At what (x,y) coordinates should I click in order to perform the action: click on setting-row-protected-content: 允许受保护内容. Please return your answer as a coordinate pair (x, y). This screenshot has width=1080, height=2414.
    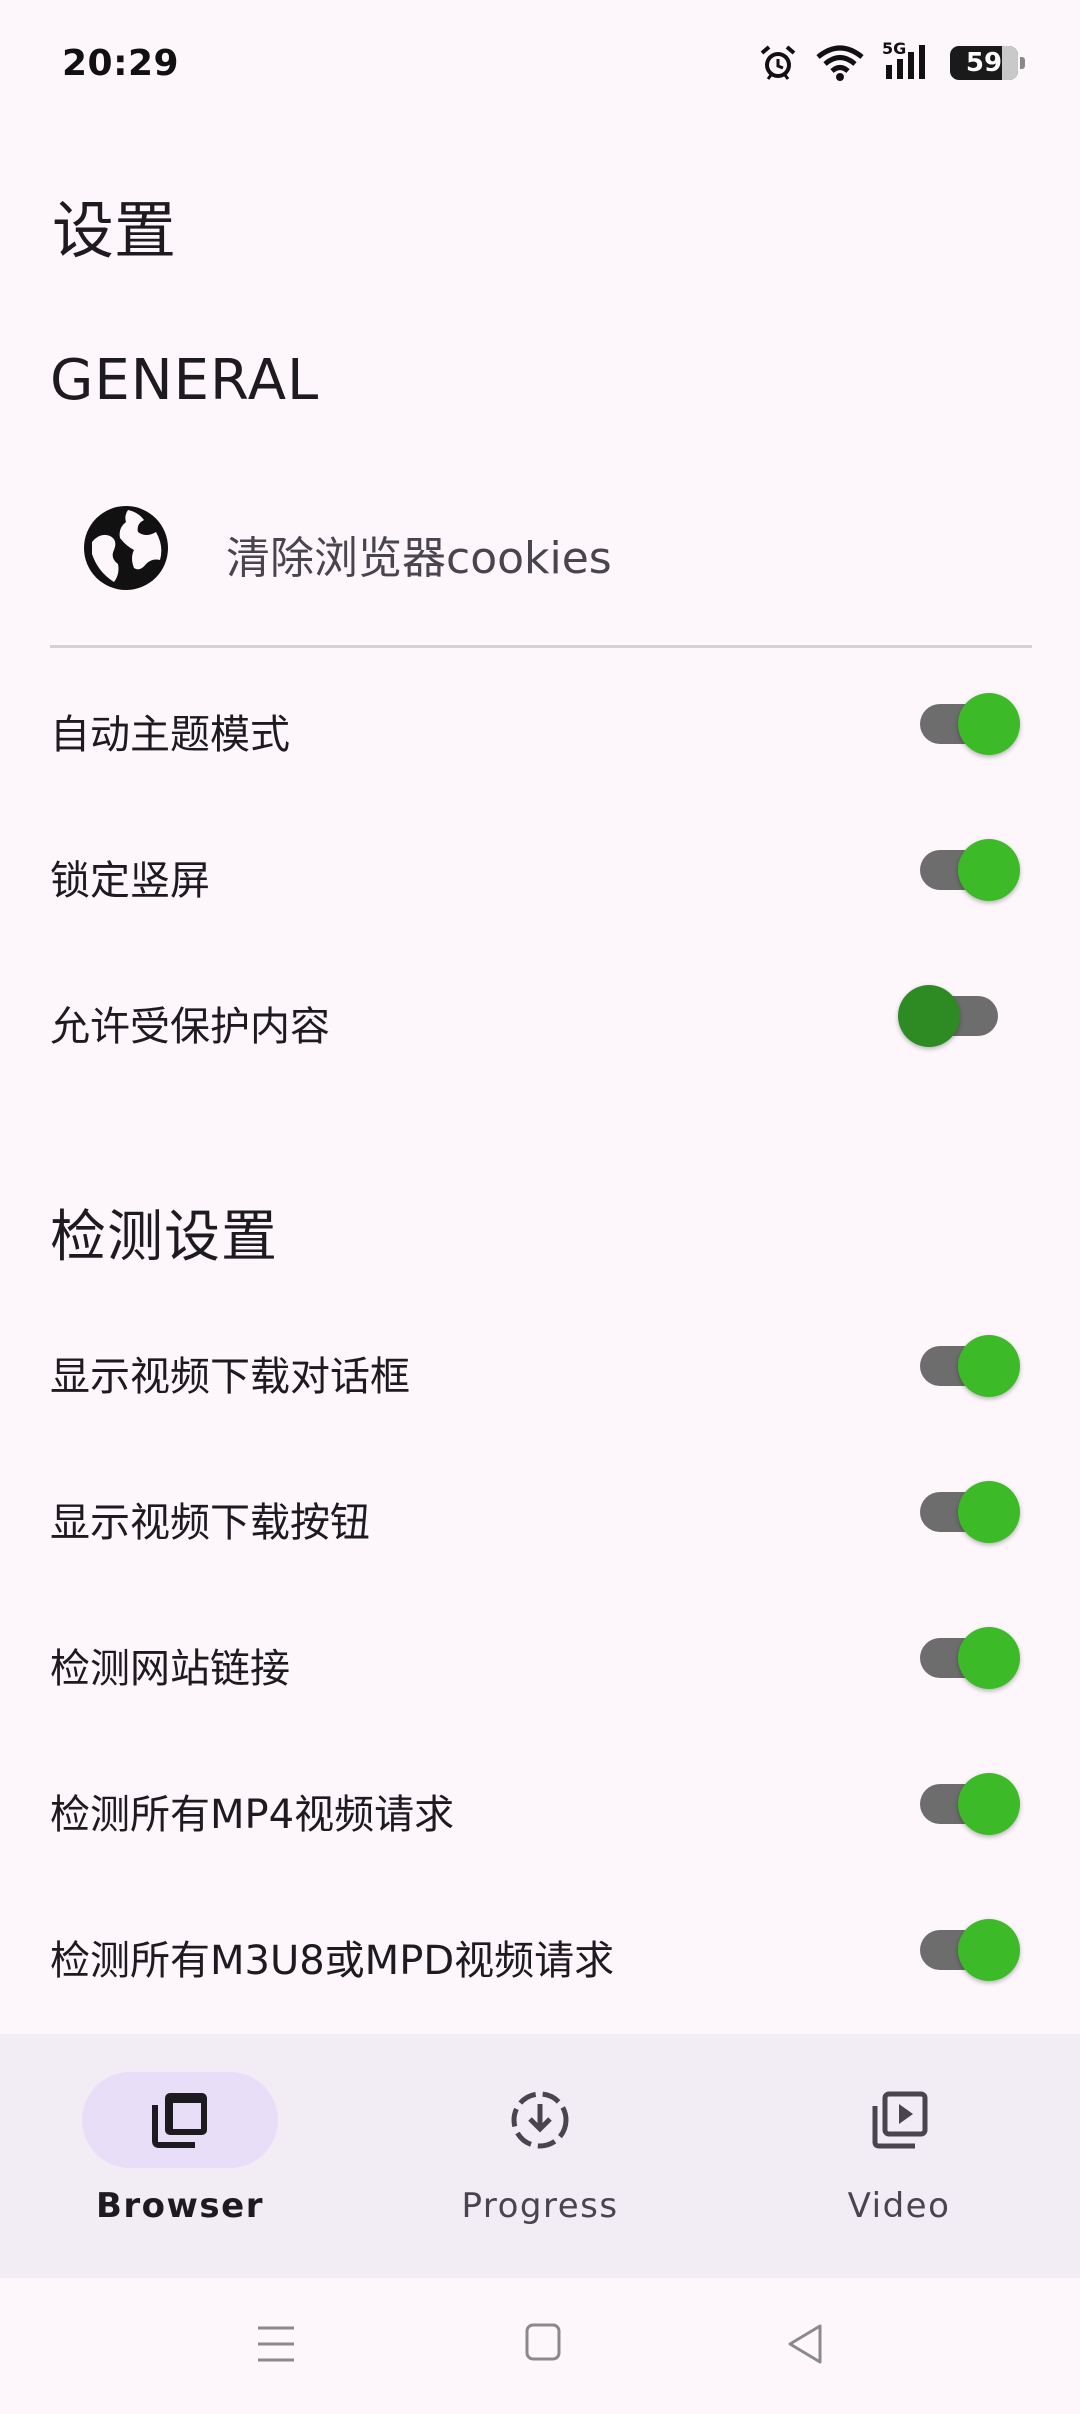
    Looking at the image, I should click on (540, 1016).